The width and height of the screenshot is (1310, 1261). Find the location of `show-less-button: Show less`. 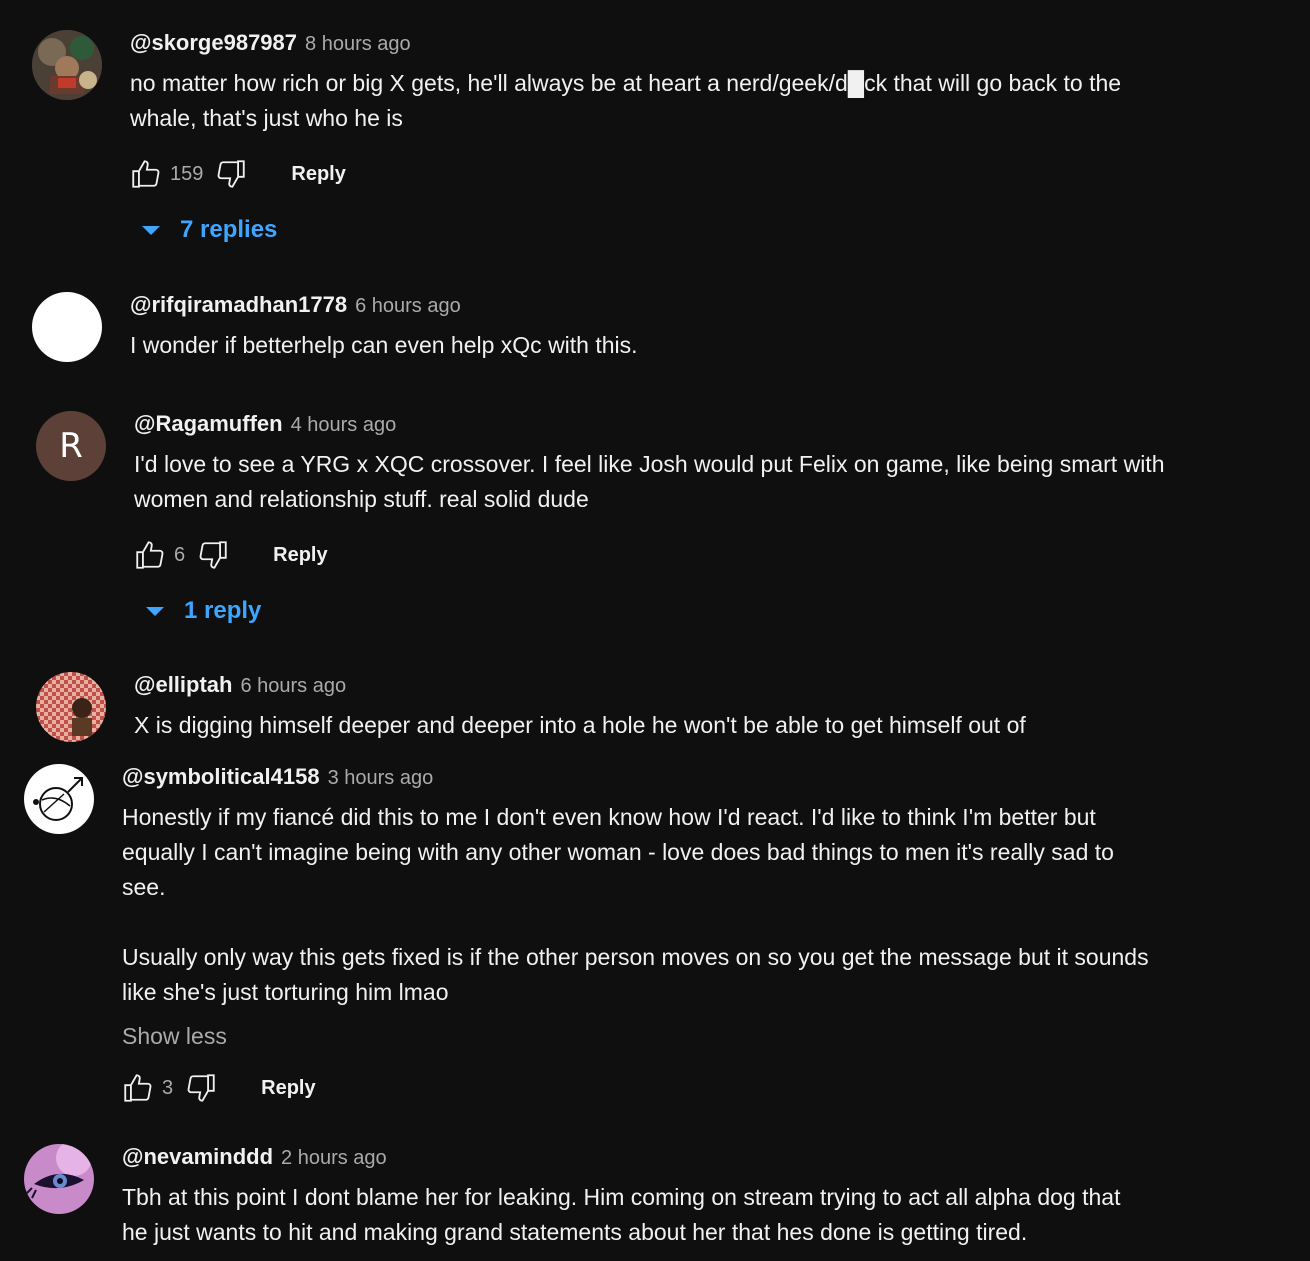

show-less-button: Show less is located at coordinates (672, 1036).